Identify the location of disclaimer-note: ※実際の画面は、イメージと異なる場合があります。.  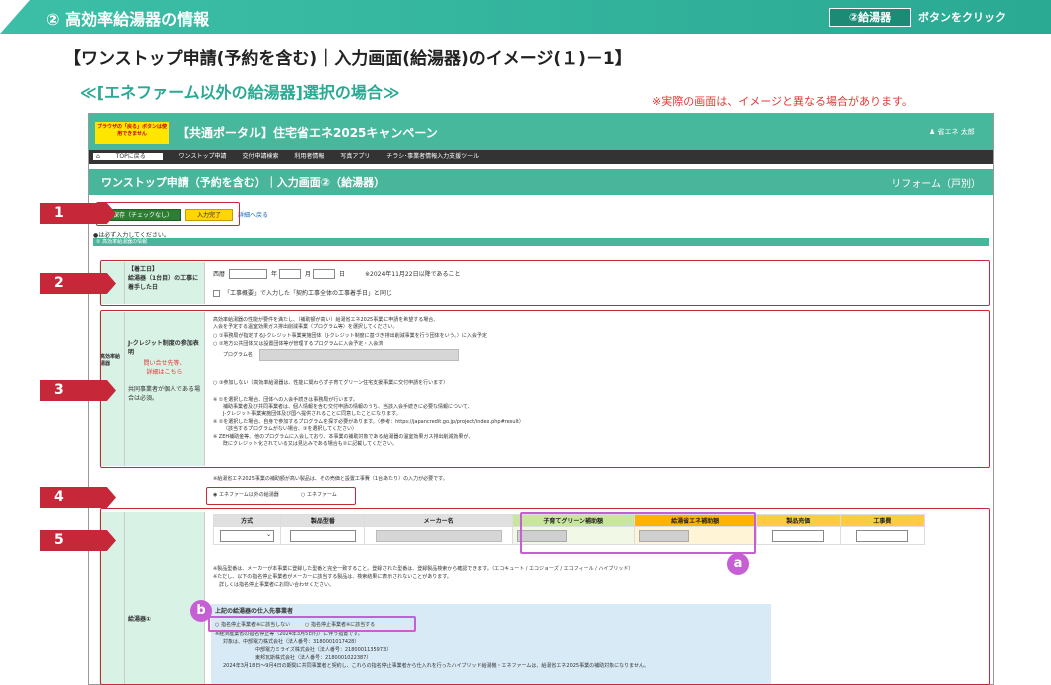
(782, 101).